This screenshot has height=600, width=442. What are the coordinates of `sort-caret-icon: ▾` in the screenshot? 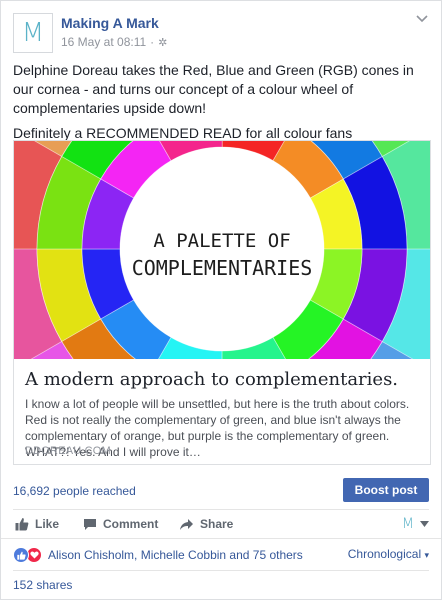 It's located at (426, 555).